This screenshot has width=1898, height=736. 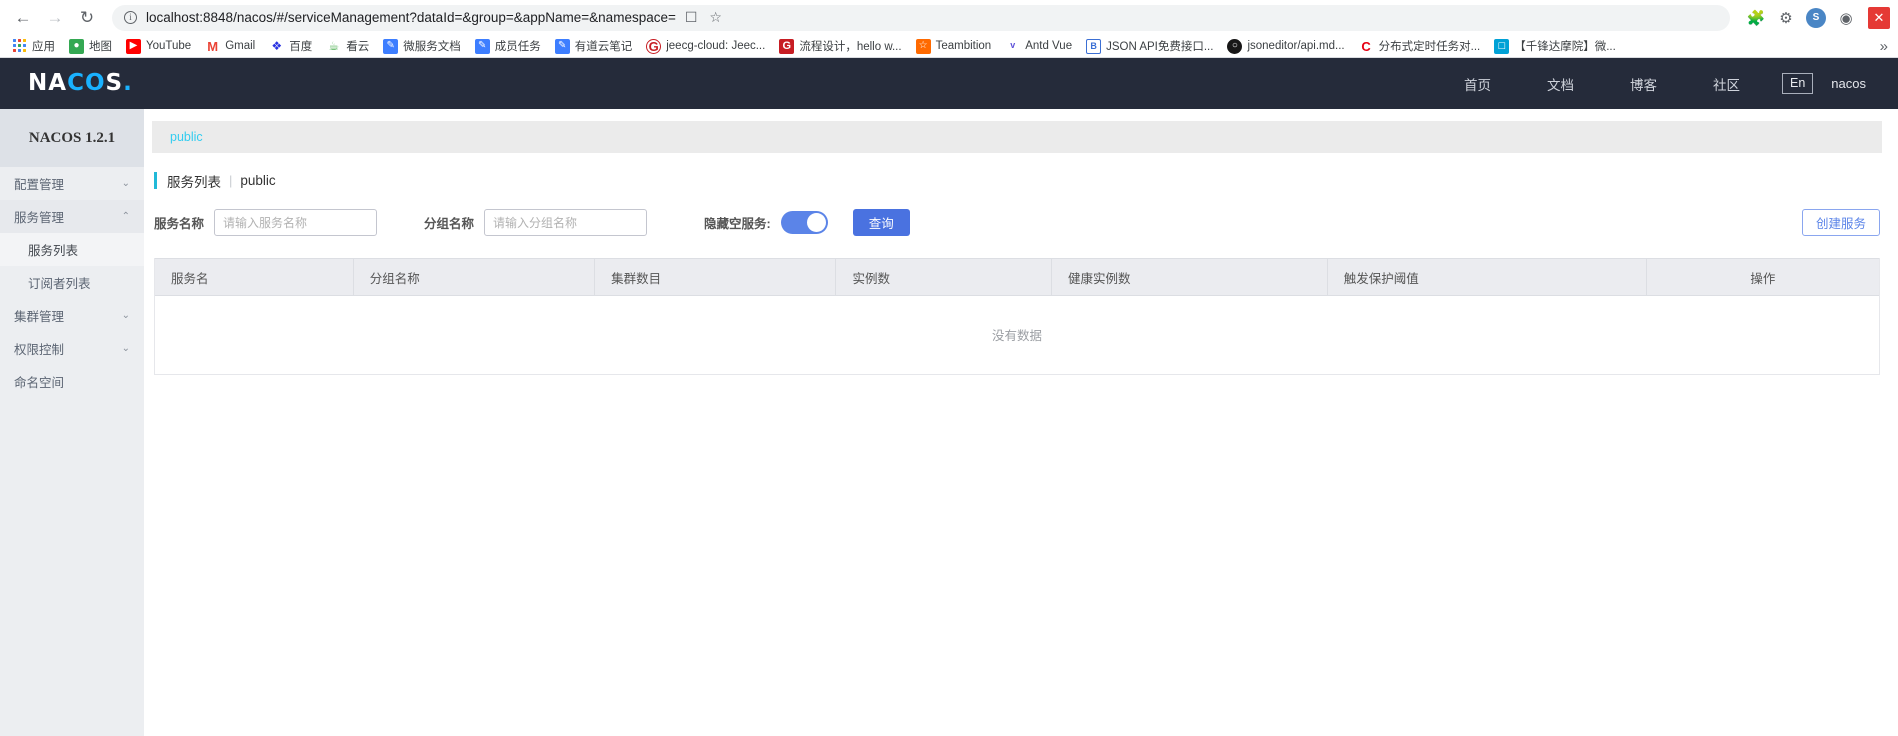 I want to click on sidebar-item-service-management: 服务管理 ⌃, so click(x=72, y=216).